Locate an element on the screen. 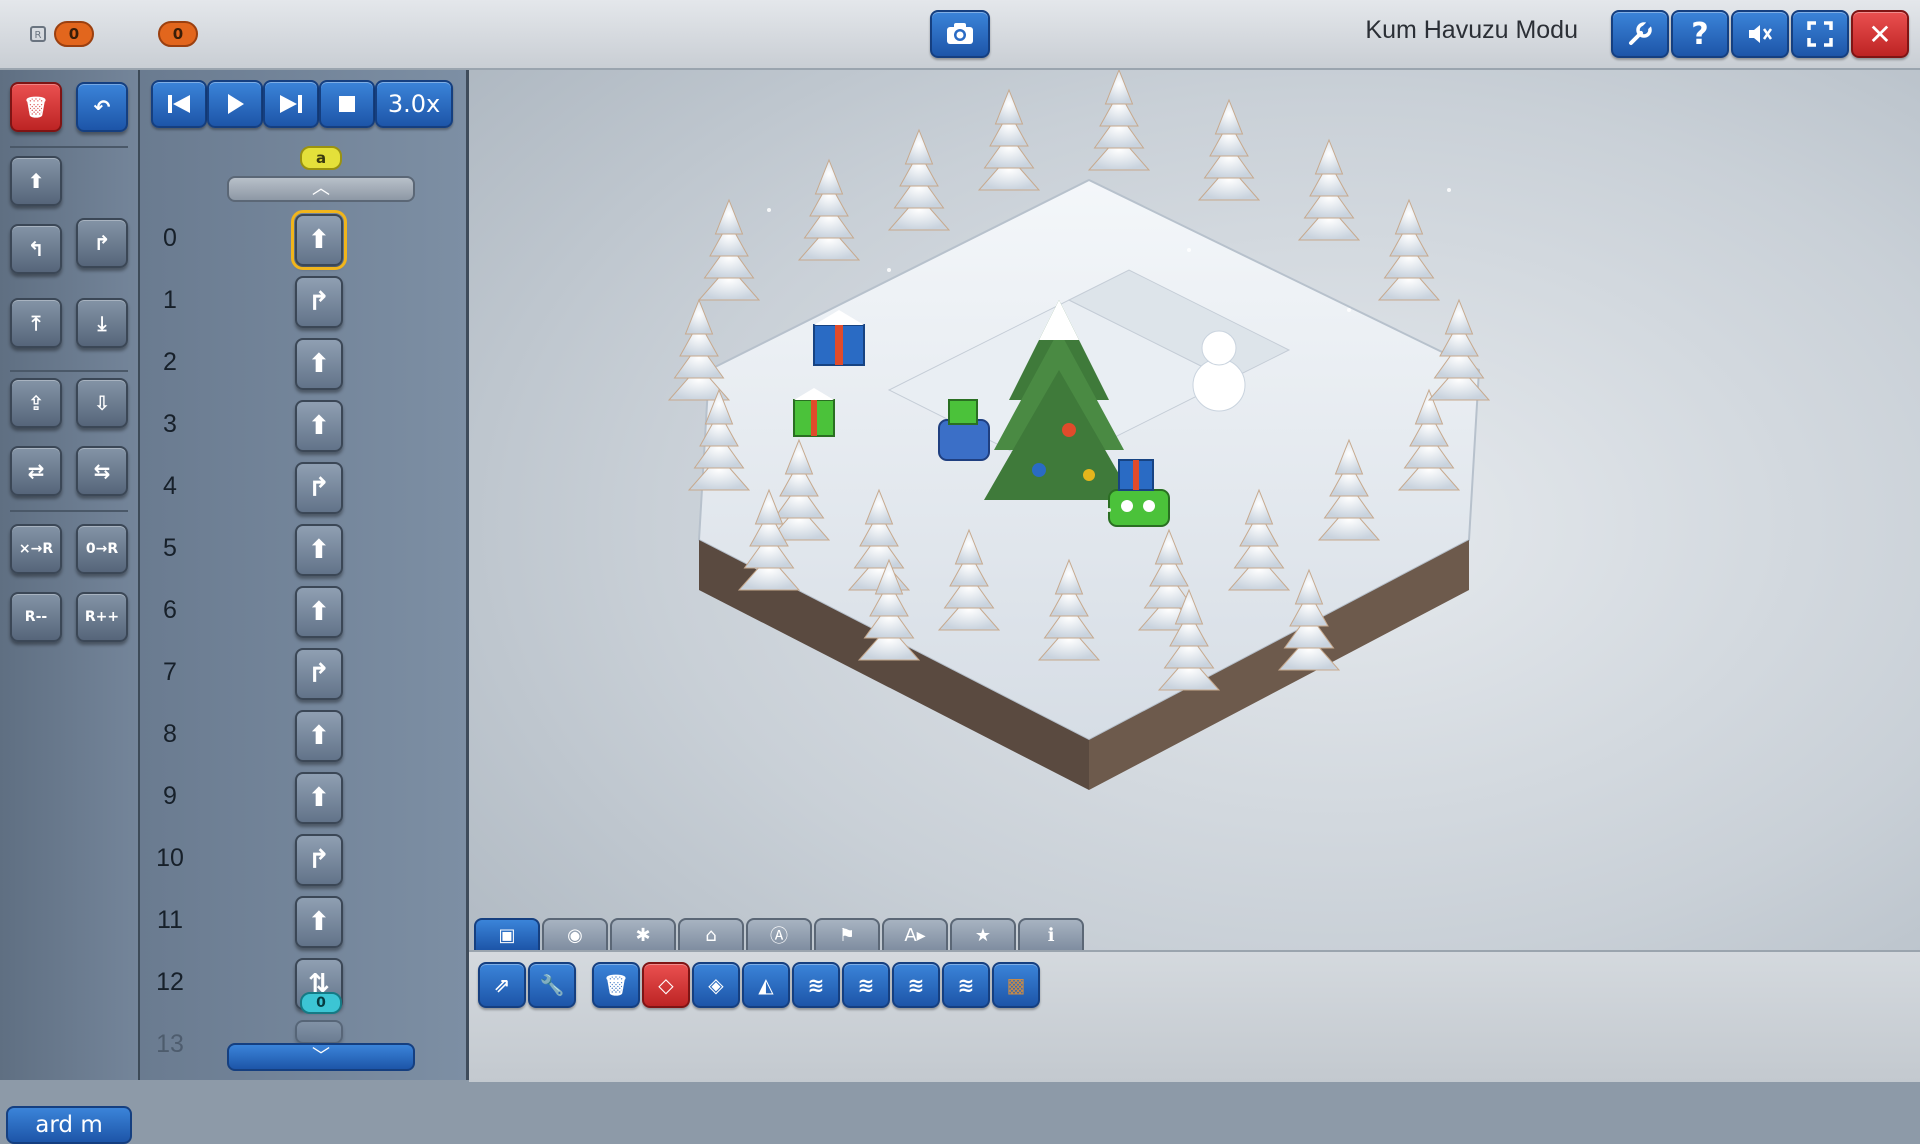  help-icon: ? is located at coordinates (1700, 34).